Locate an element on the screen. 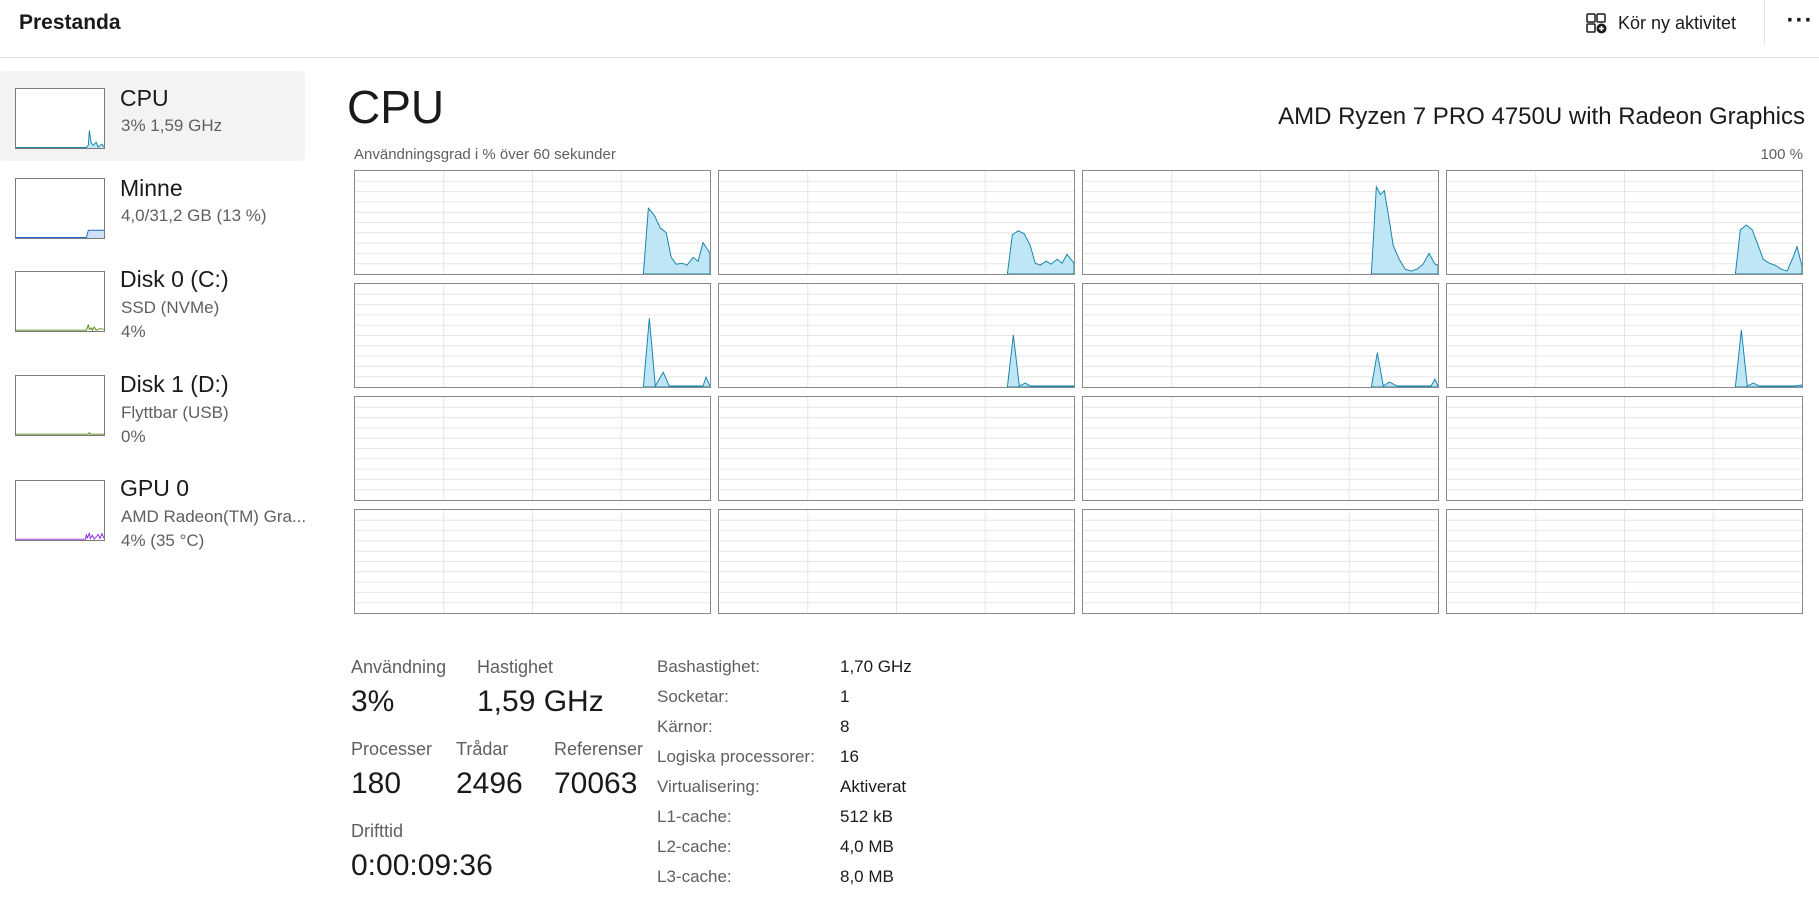 This screenshot has width=1819, height=901. sidebar-item-detail: 4% (35 °C) is located at coordinates (163, 540).